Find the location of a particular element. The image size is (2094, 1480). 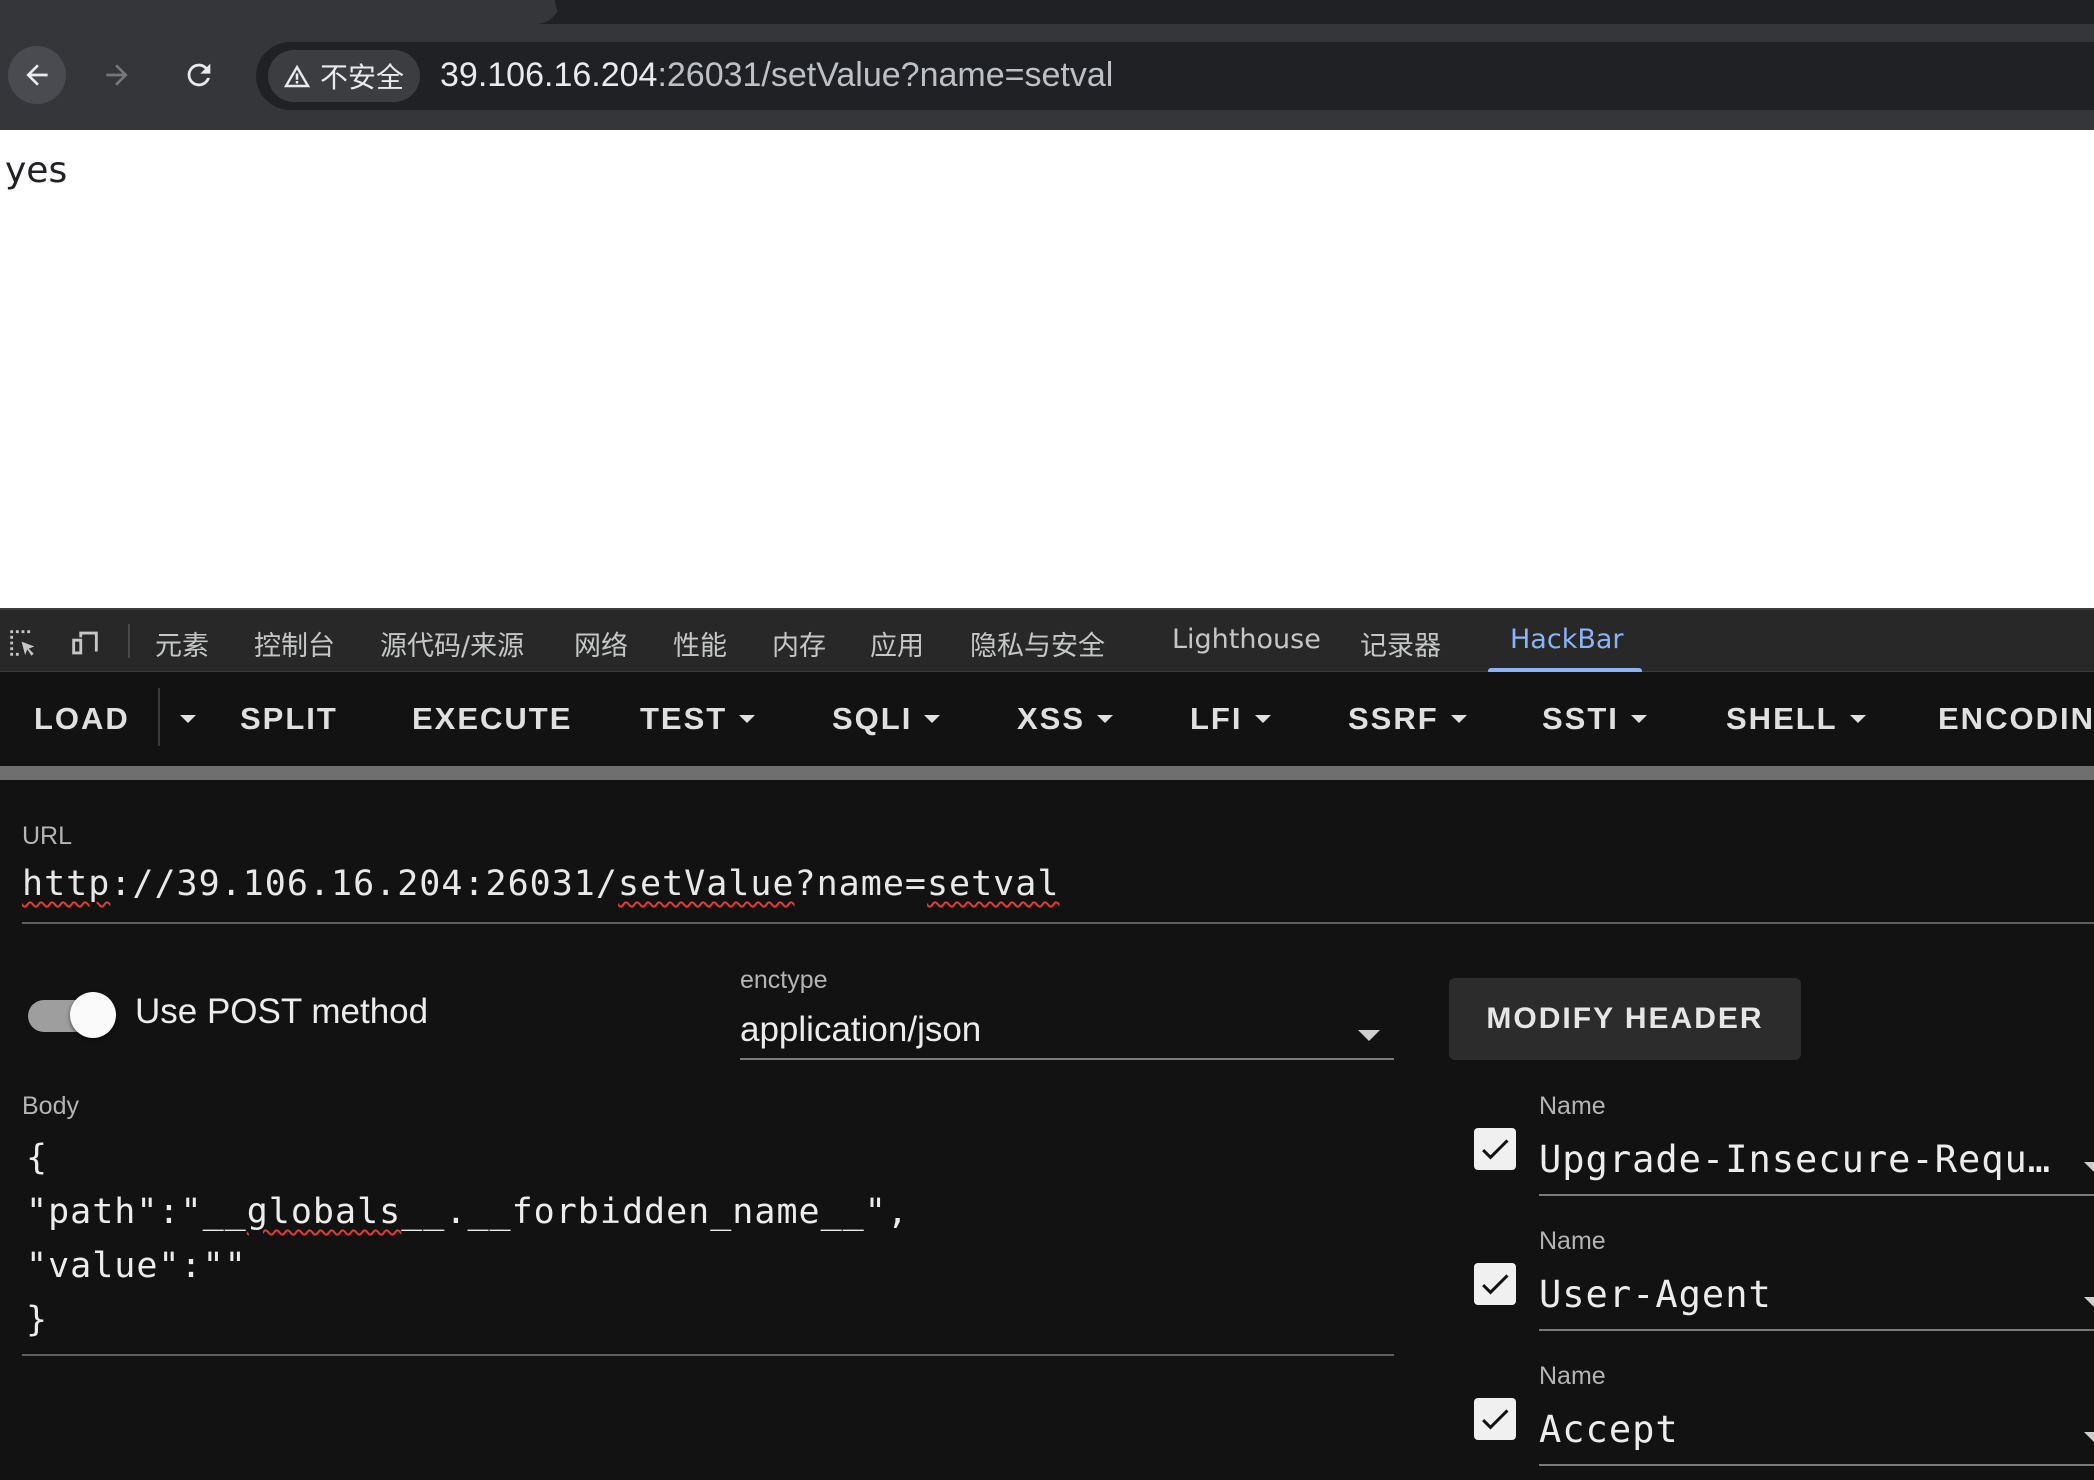

ssti-menu-button: SSTI is located at coordinates (1594, 719).